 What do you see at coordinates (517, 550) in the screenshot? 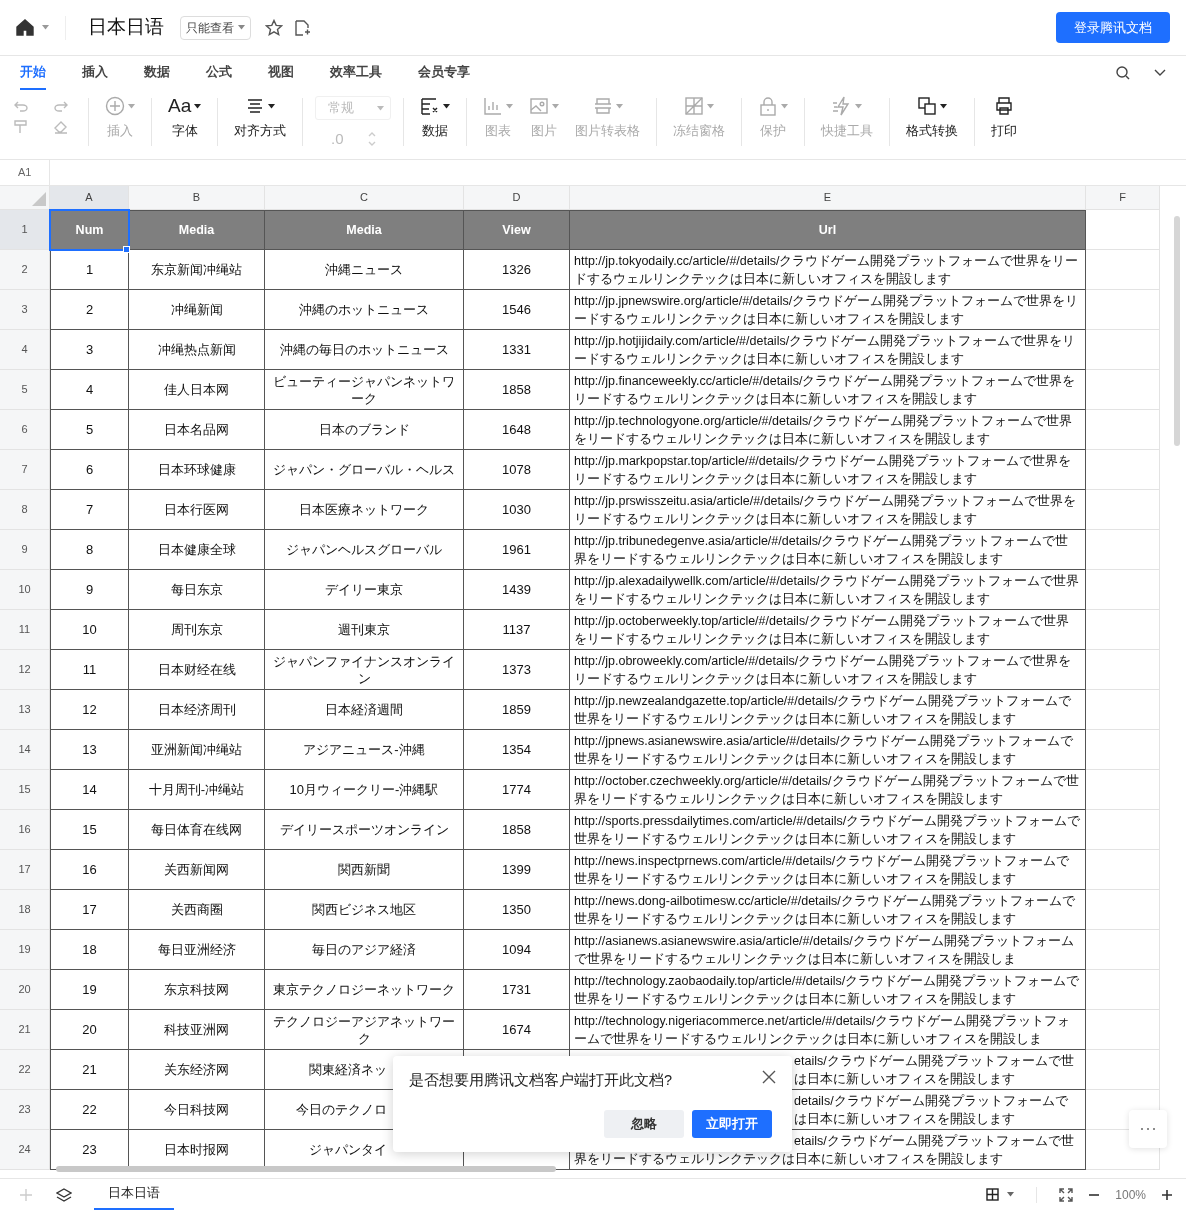
I see `table-cell: 1961` at bounding box center [517, 550].